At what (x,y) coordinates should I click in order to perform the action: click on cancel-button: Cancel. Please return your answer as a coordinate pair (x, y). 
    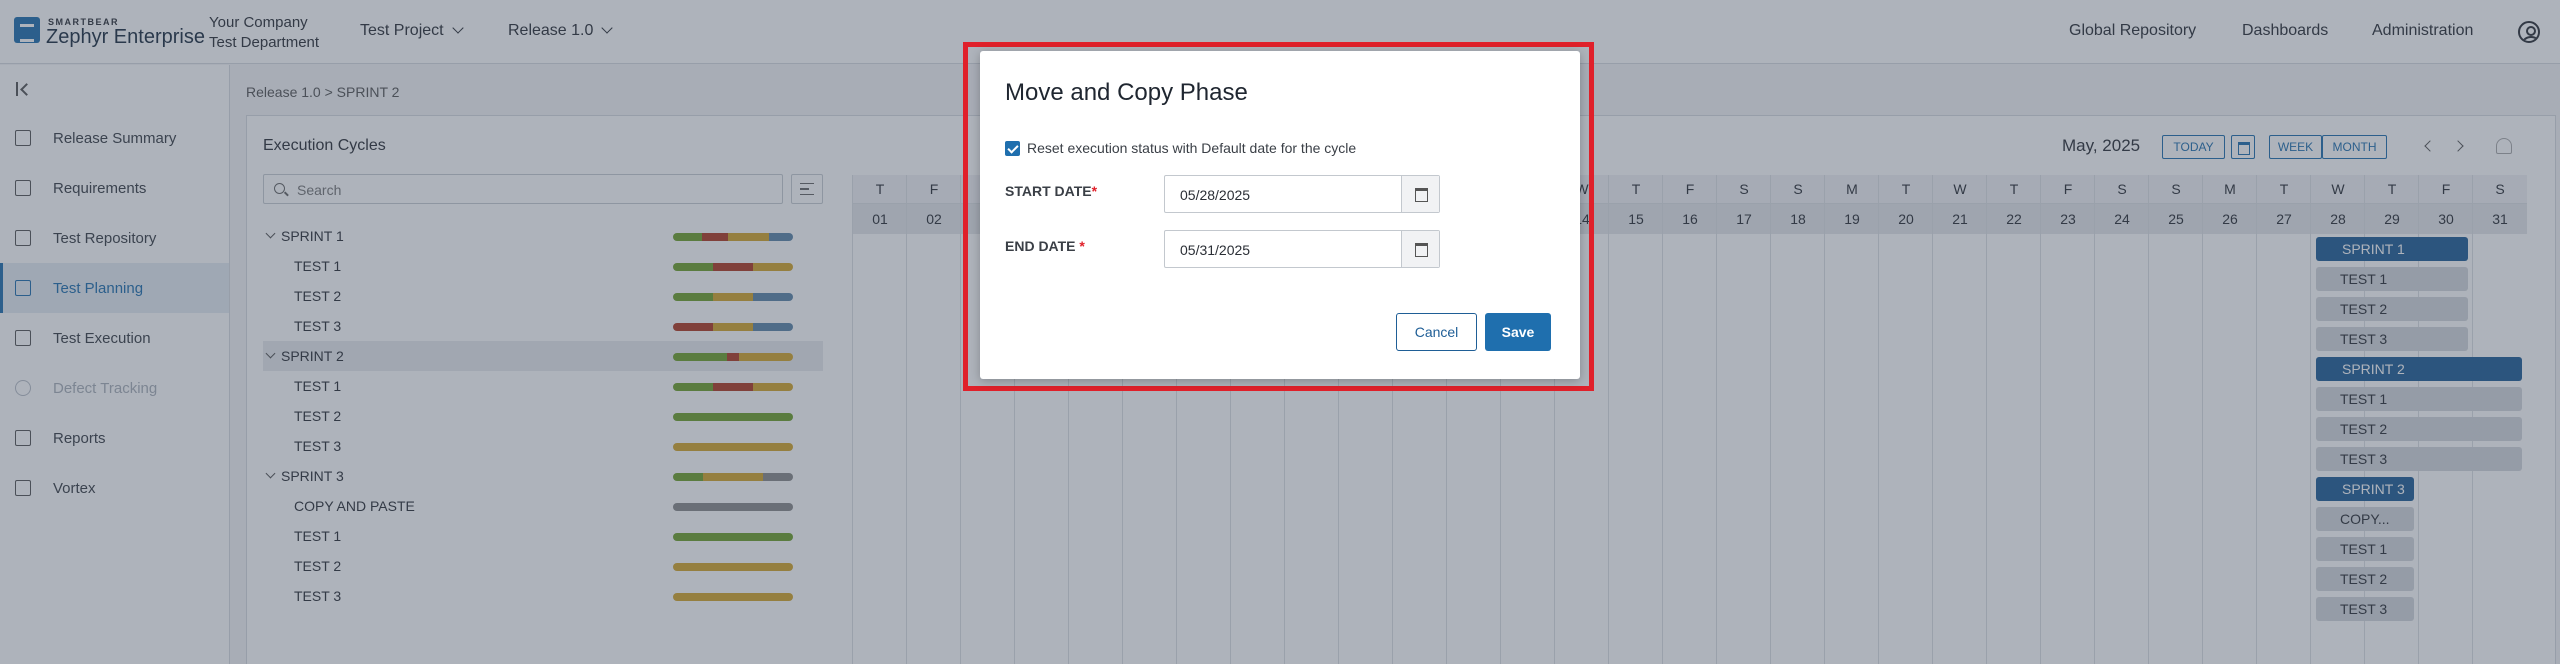
    Looking at the image, I should click on (1436, 332).